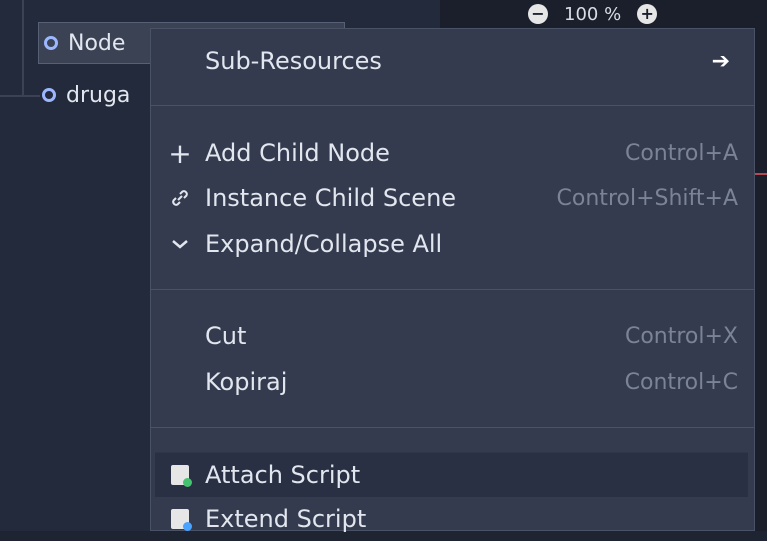 Image resolution: width=767 pixels, height=541 pixels. Describe the element at coordinates (451, 474) in the screenshot. I see `menu-item-attach-script: Attach Script` at that location.